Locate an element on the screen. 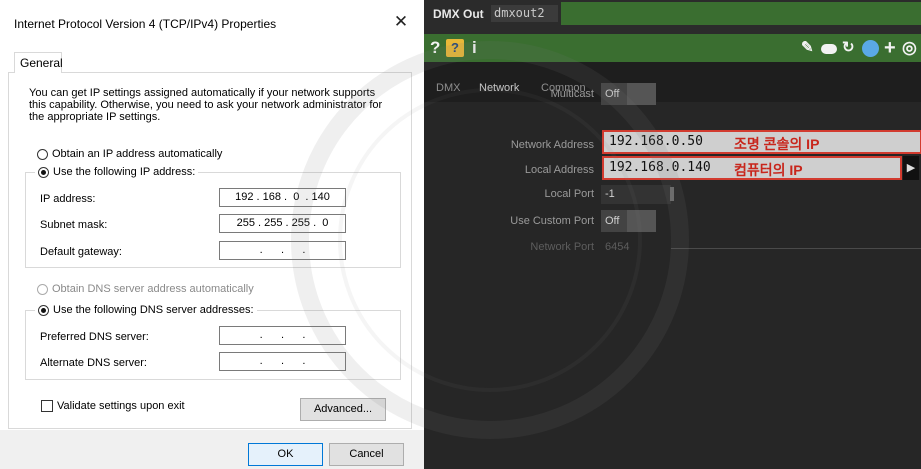  local-address-field: 192.168.0.140 컴퓨터의 IP is located at coordinates (752, 168).